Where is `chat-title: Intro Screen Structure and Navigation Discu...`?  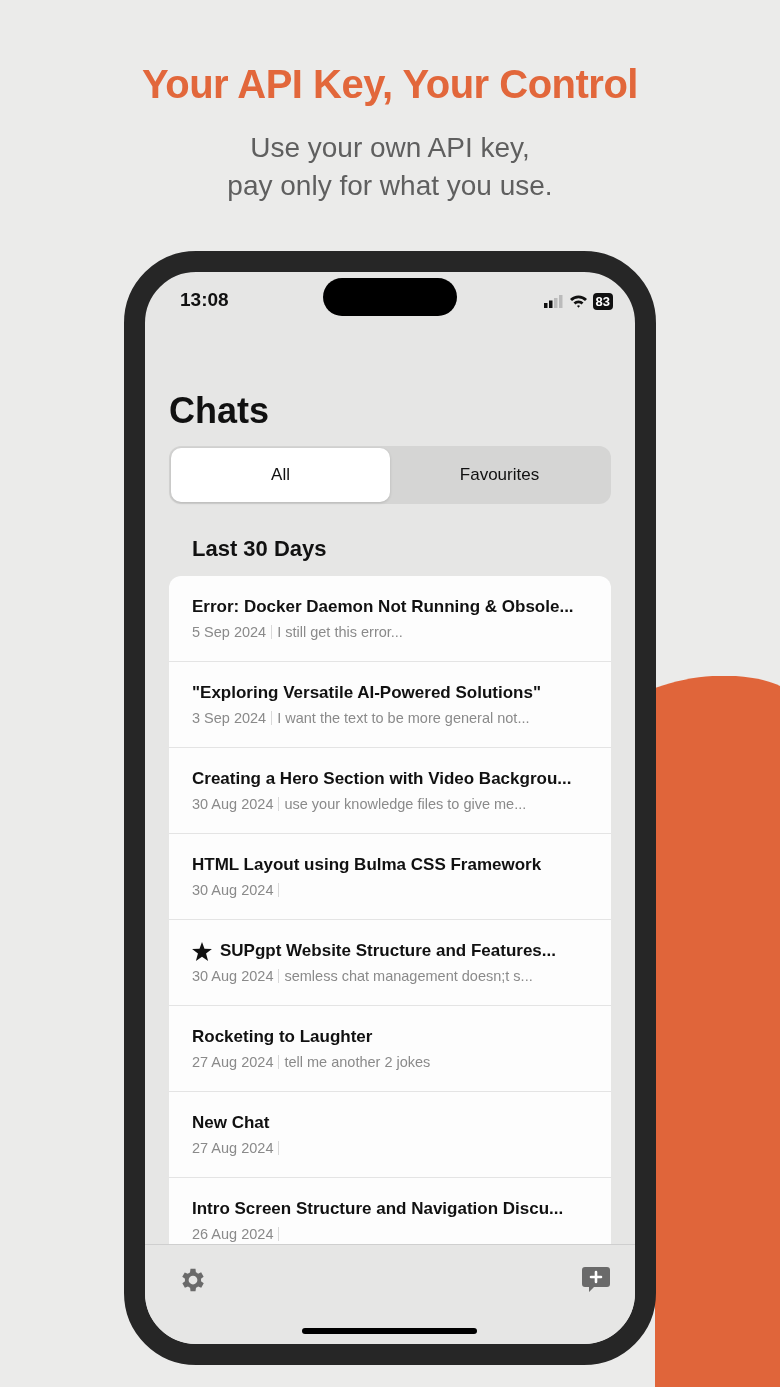
chat-title: Intro Screen Structure and Navigation Discu... is located at coordinates (378, 1209).